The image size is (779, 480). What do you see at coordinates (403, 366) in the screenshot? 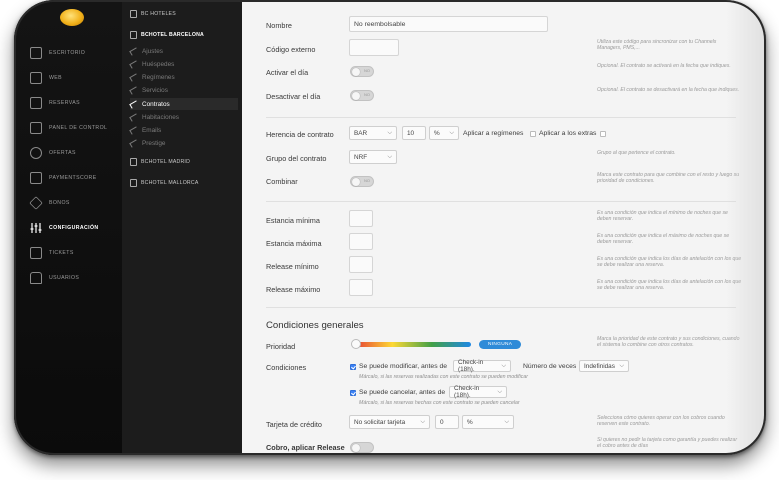
I see `modificar-label: Se puede modificar, antes de` at bounding box center [403, 366].